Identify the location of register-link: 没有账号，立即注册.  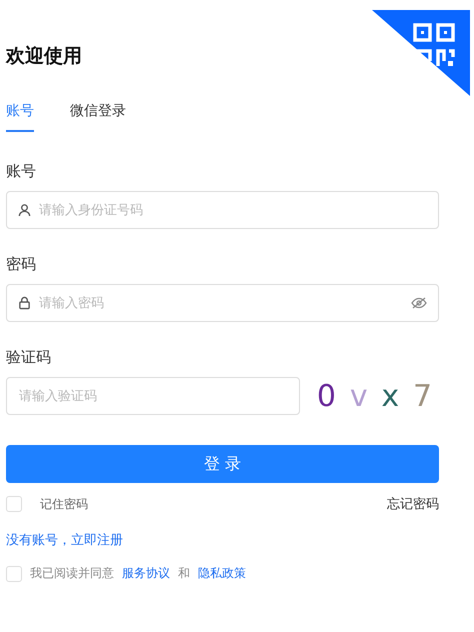
(64, 540).